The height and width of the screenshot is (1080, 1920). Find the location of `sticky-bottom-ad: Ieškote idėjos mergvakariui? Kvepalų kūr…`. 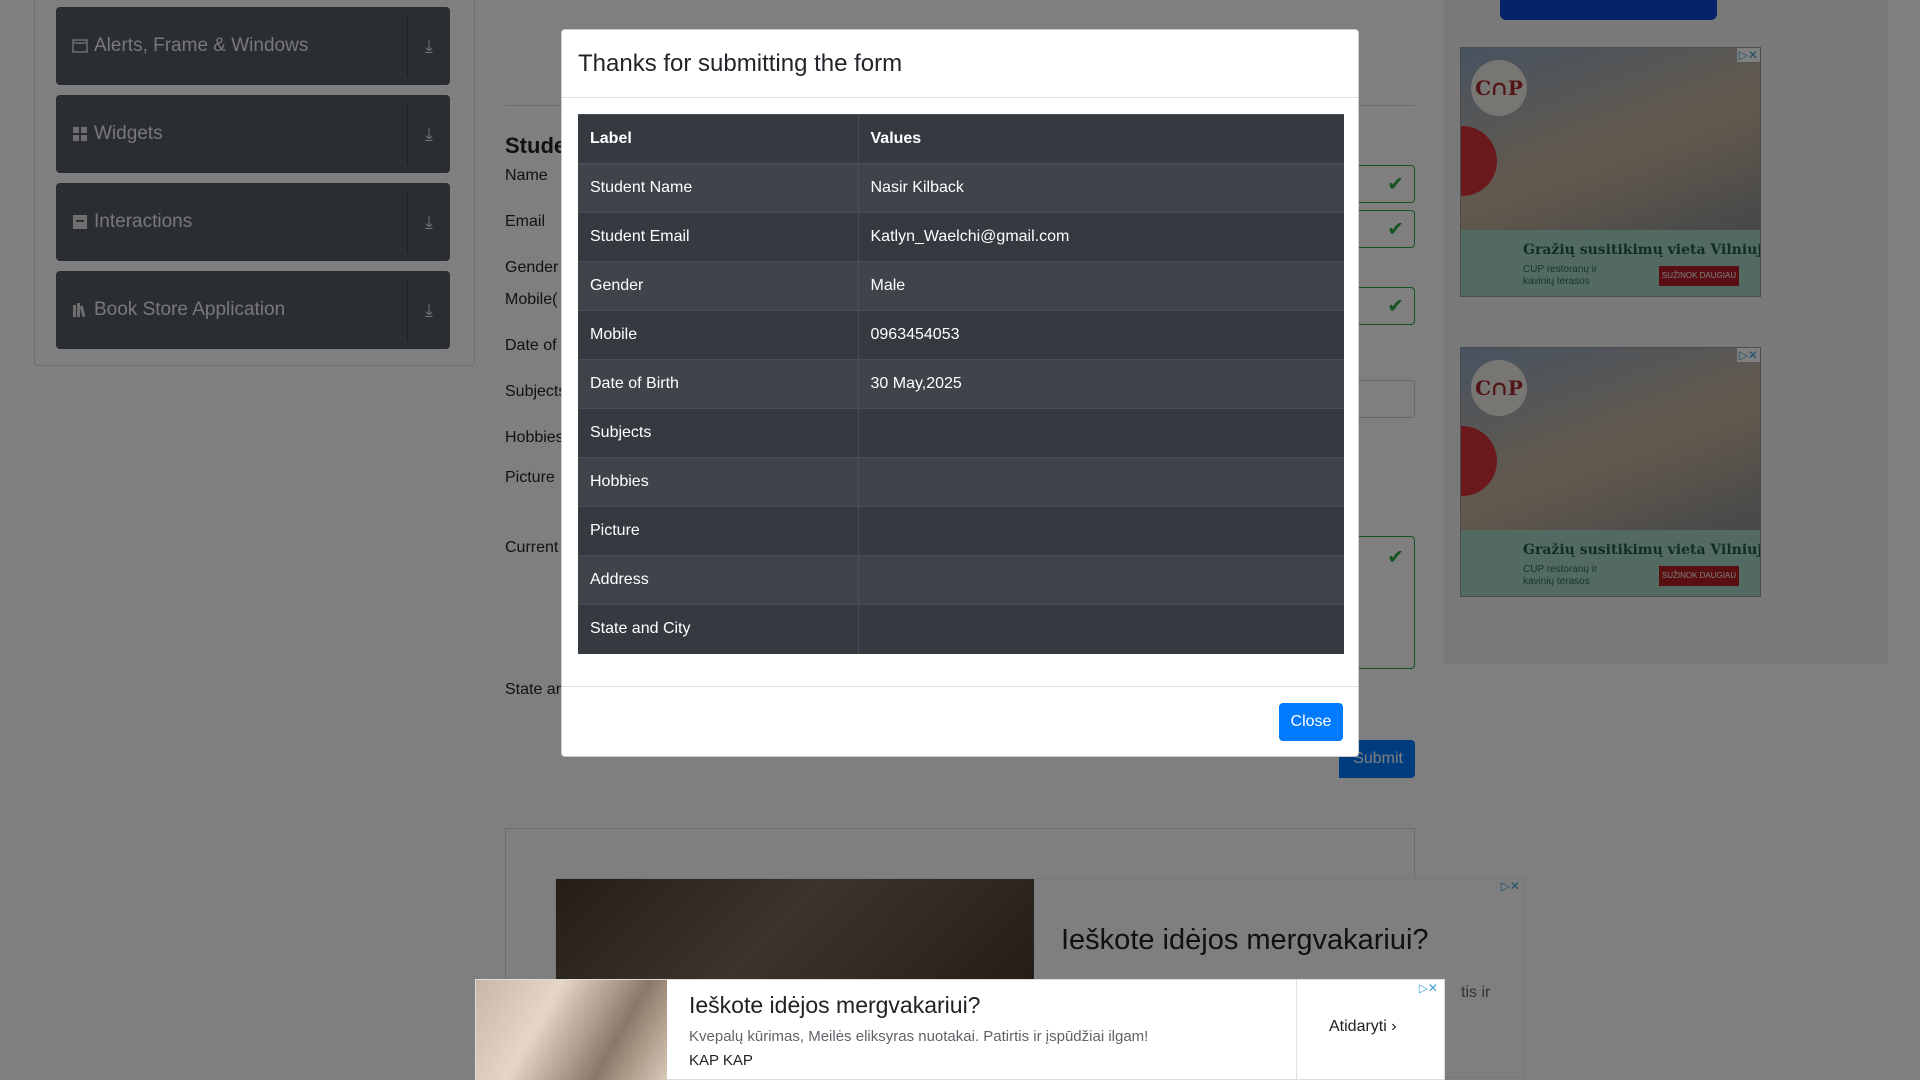

sticky-bottom-ad: Ieškote idėjos mergvakariui? Kvepalų kūr… is located at coordinates (960, 1029).